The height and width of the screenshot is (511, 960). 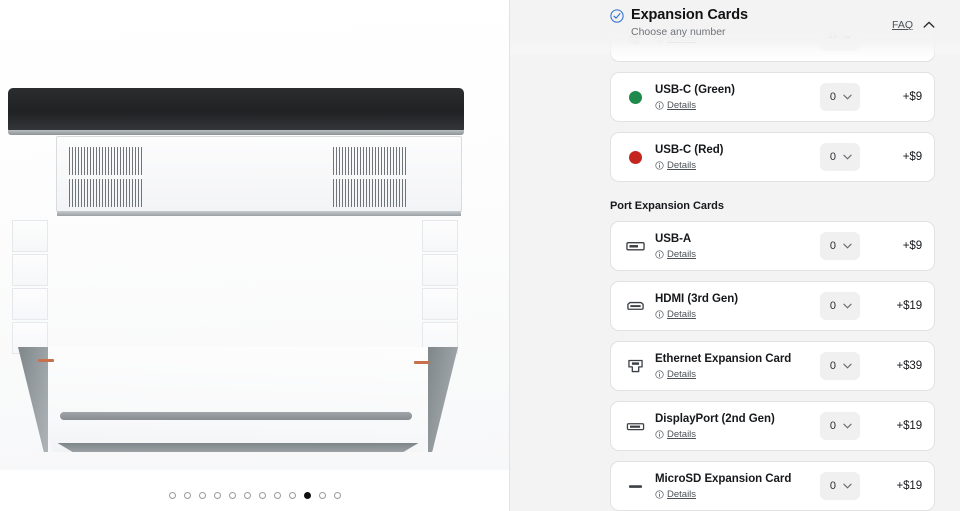 What do you see at coordinates (772, 246) in the screenshot?
I see `table-row: USB-A Details 0 +$9` at bounding box center [772, 246].